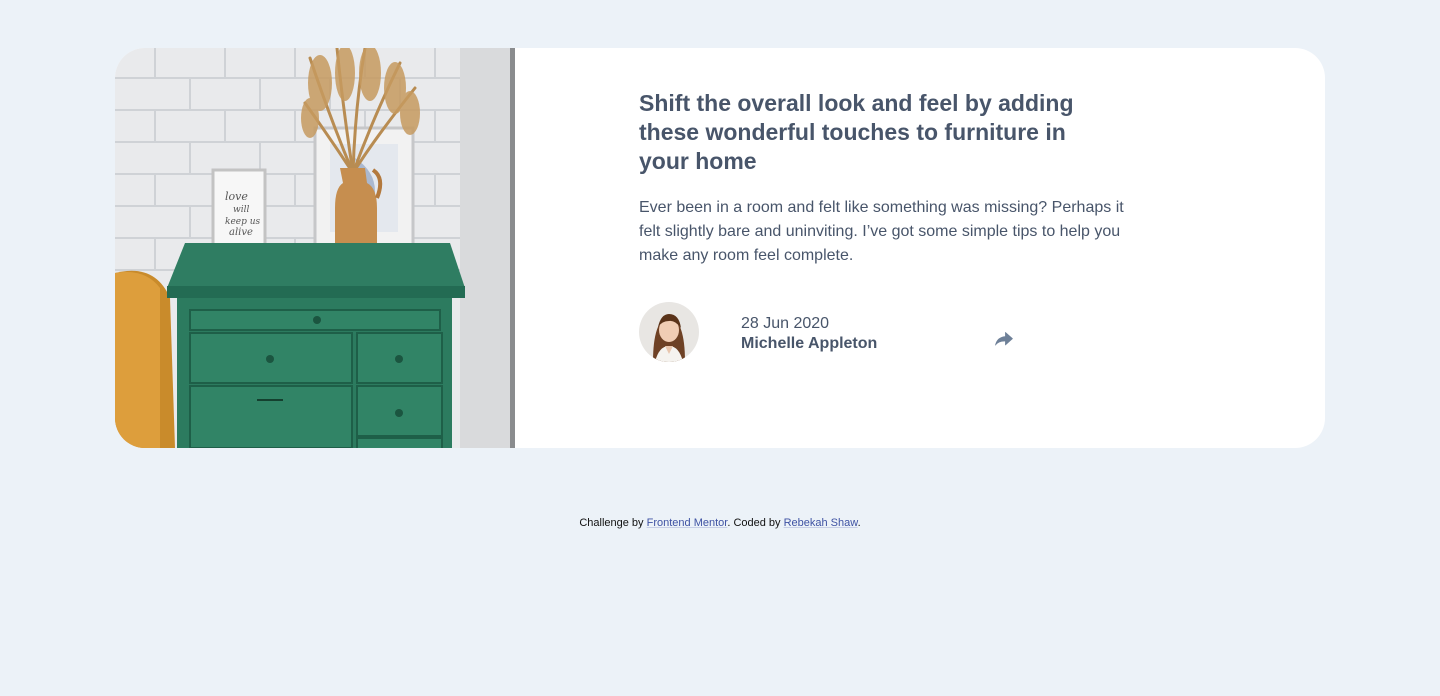 Image resolution: width=1440 pixels, height=696 pixels. I want to click on author-avatar, so click(669, 332).